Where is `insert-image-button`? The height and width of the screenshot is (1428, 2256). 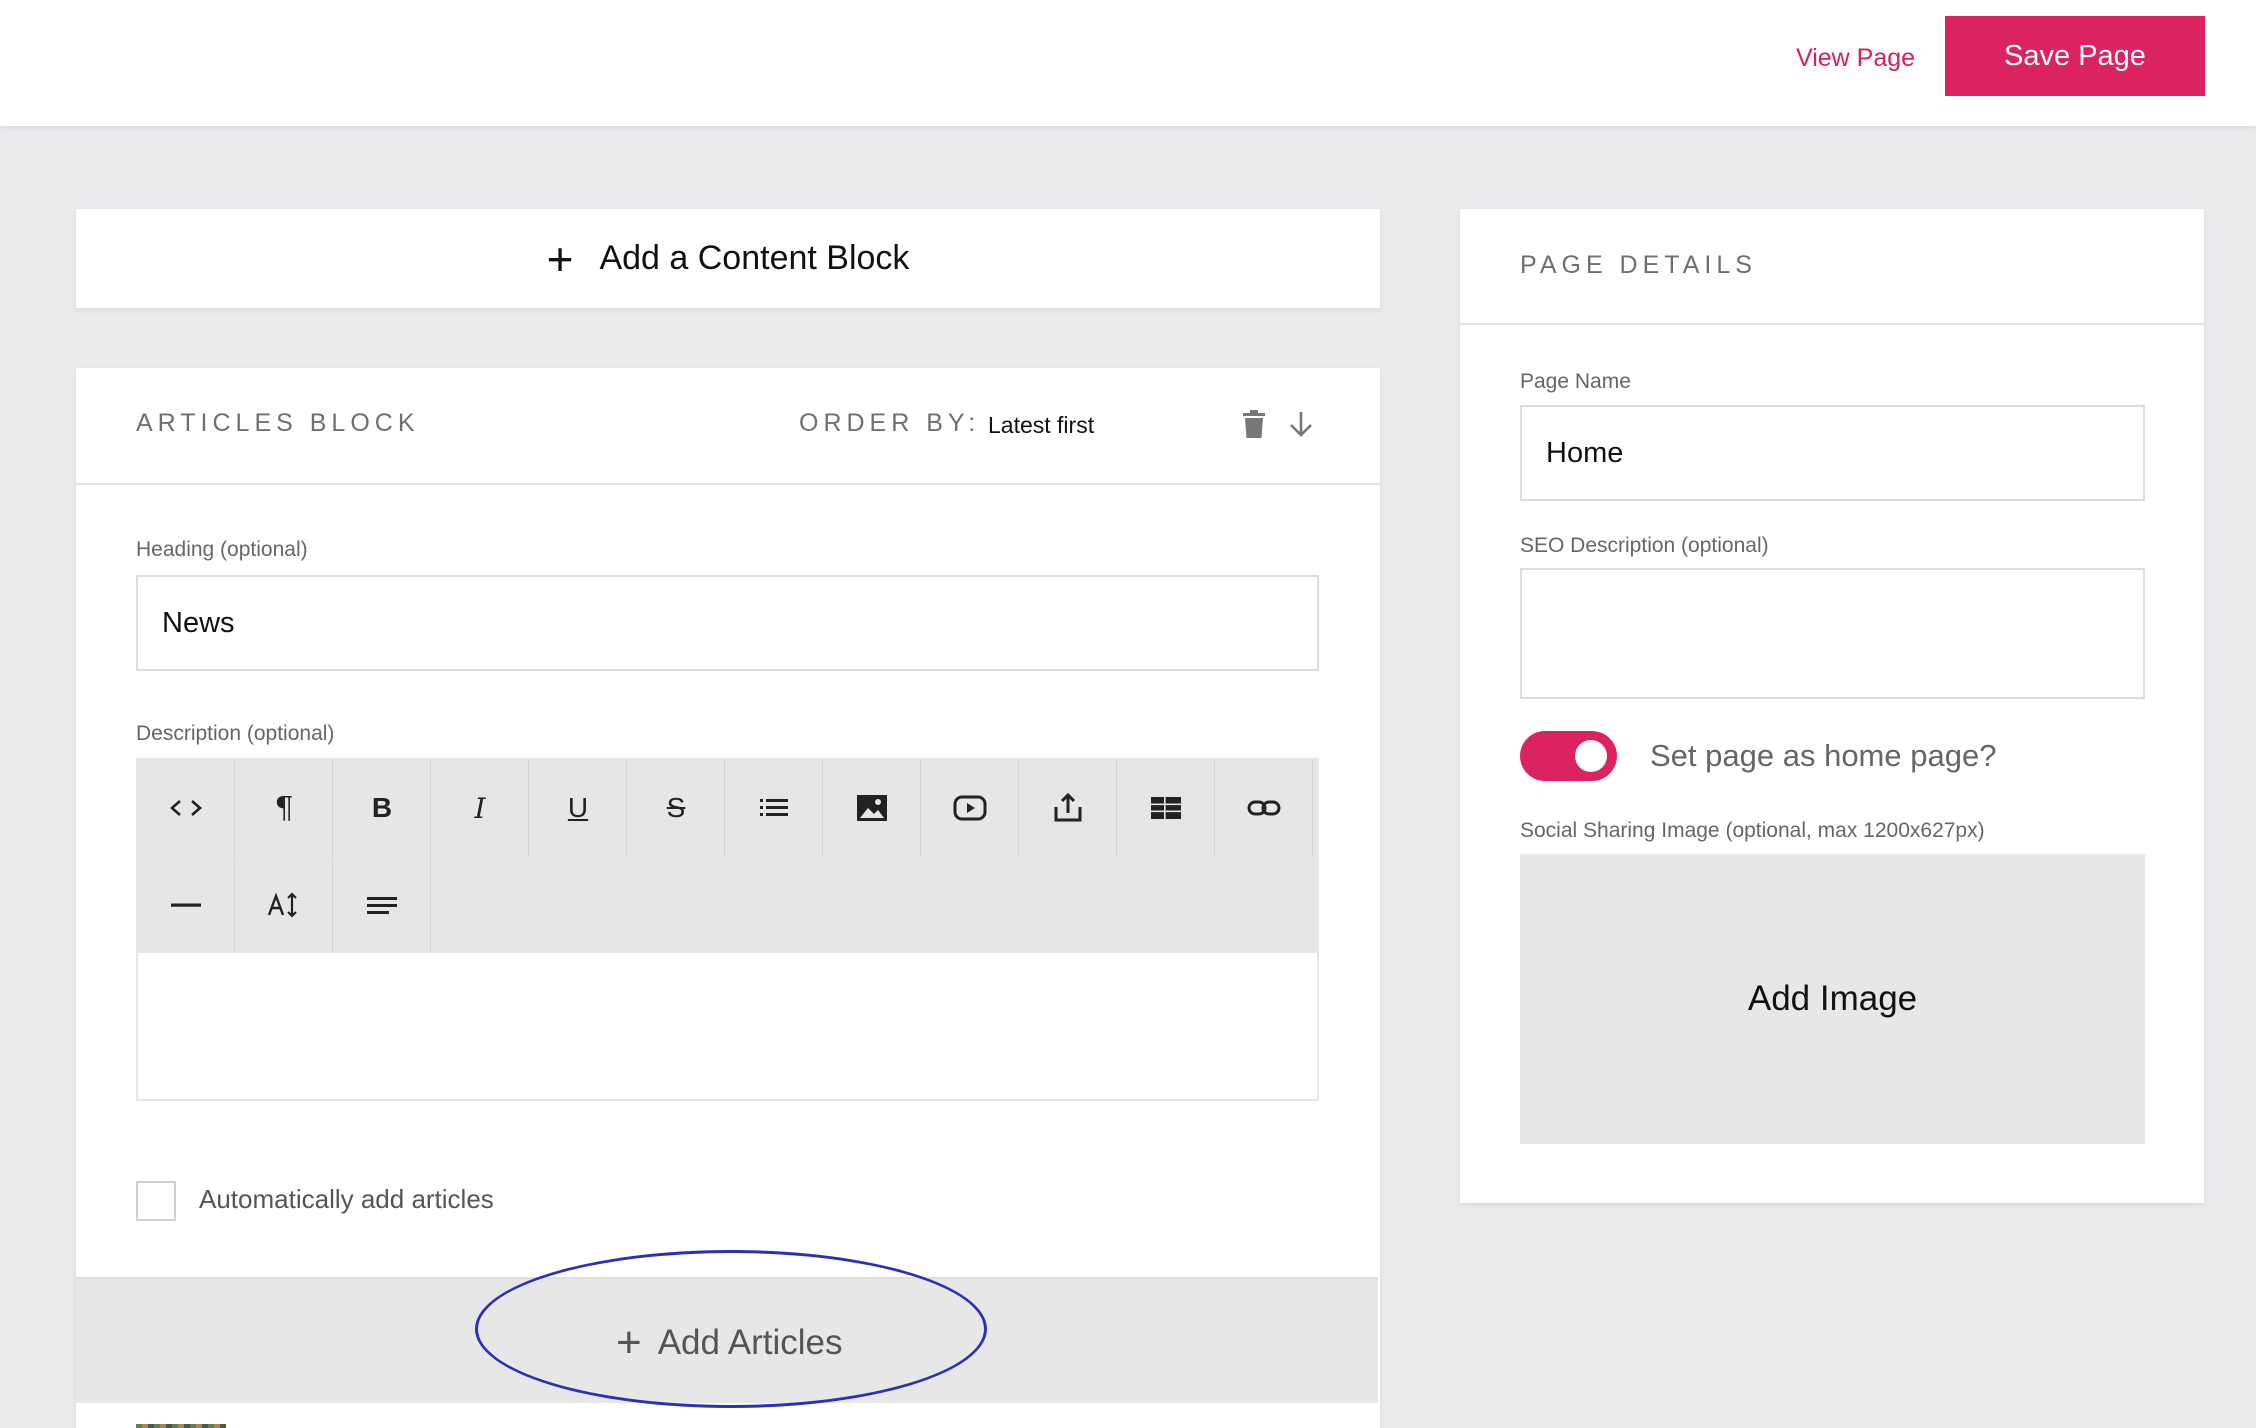 insert-image-button is located at coordinates (872, 808).